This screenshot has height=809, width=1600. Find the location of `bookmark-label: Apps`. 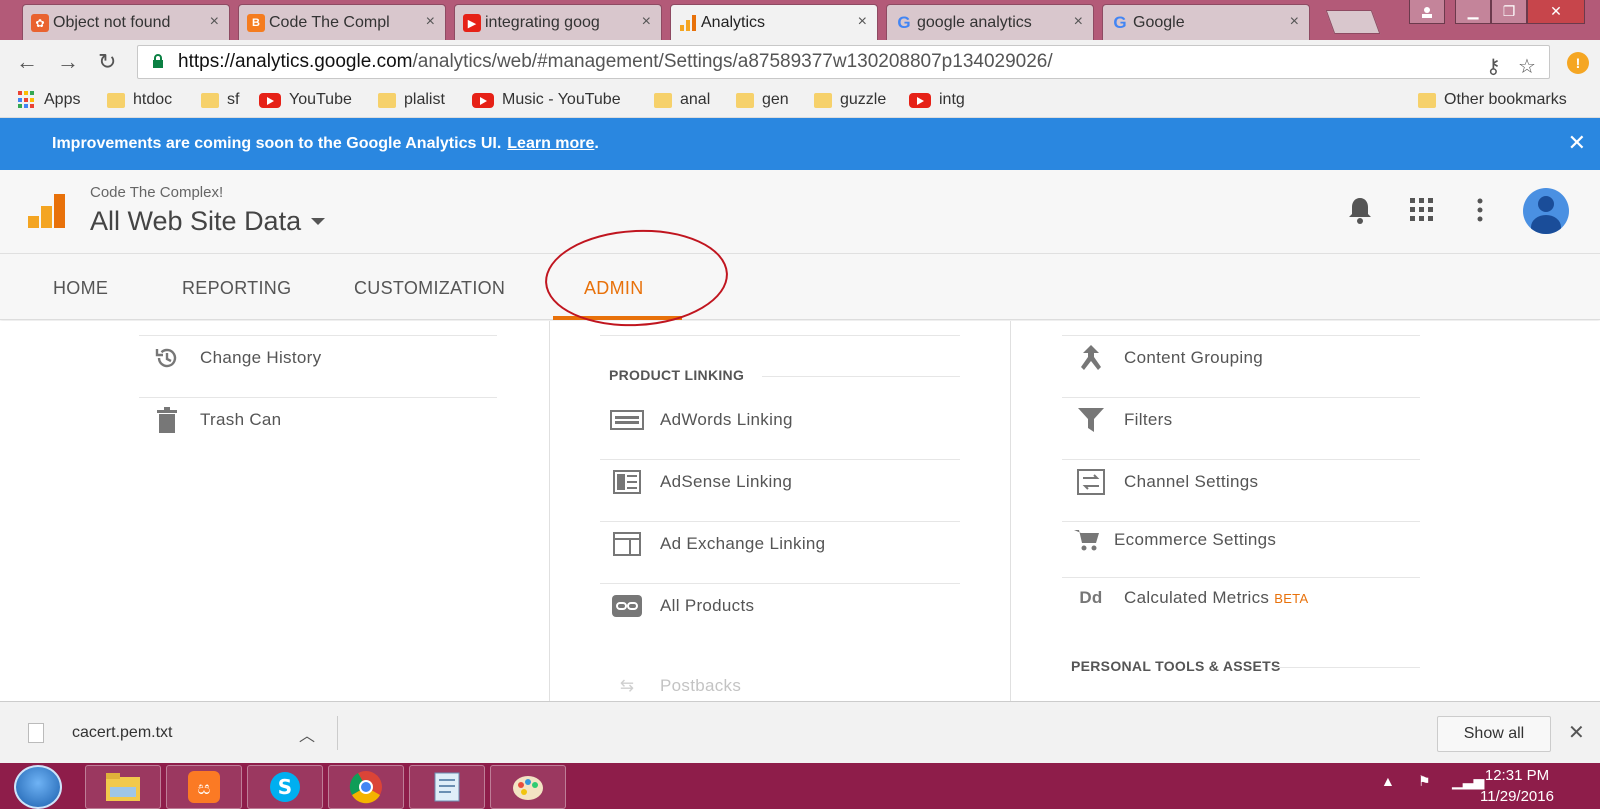

bookmark-label: Apps is located at coordinates (62, 99).